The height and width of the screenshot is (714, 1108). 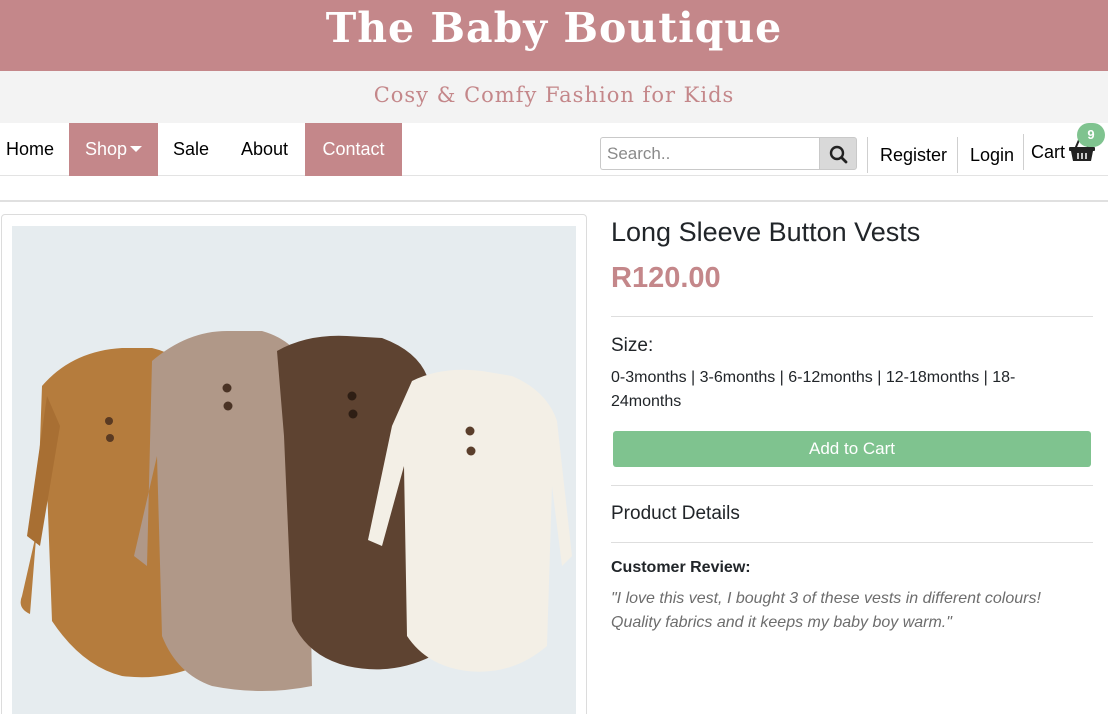 I want to click on nav-home-label: Home, so click(x=30, y=149).